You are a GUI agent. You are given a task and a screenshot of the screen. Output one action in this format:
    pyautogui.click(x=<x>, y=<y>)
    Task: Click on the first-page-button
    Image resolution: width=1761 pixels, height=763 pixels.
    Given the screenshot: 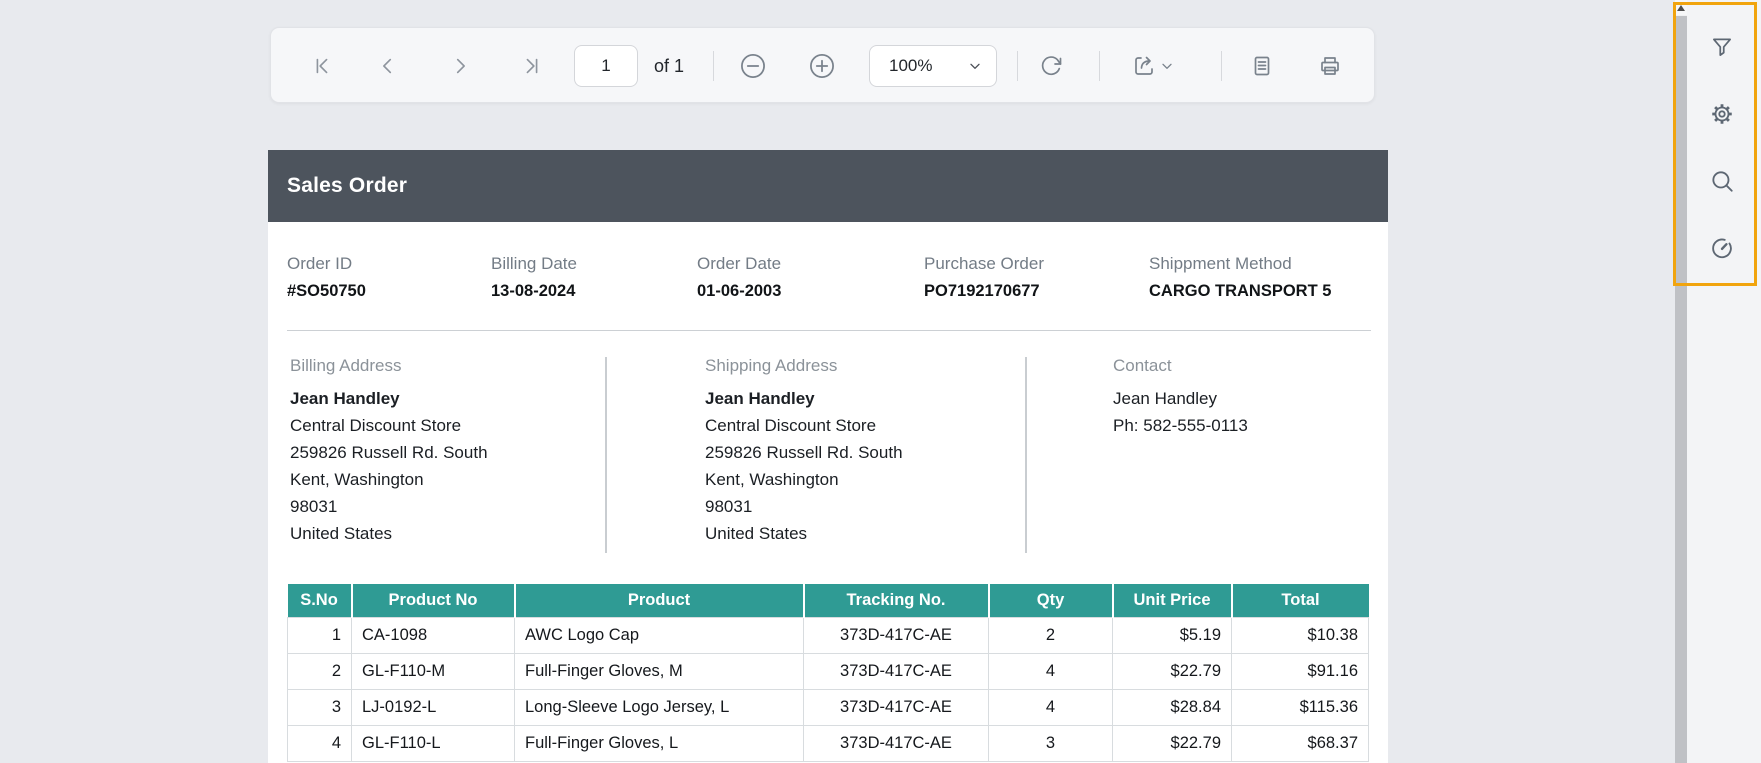 What is the action you would take?
    pyautogui.click(x=322, y=66)
    